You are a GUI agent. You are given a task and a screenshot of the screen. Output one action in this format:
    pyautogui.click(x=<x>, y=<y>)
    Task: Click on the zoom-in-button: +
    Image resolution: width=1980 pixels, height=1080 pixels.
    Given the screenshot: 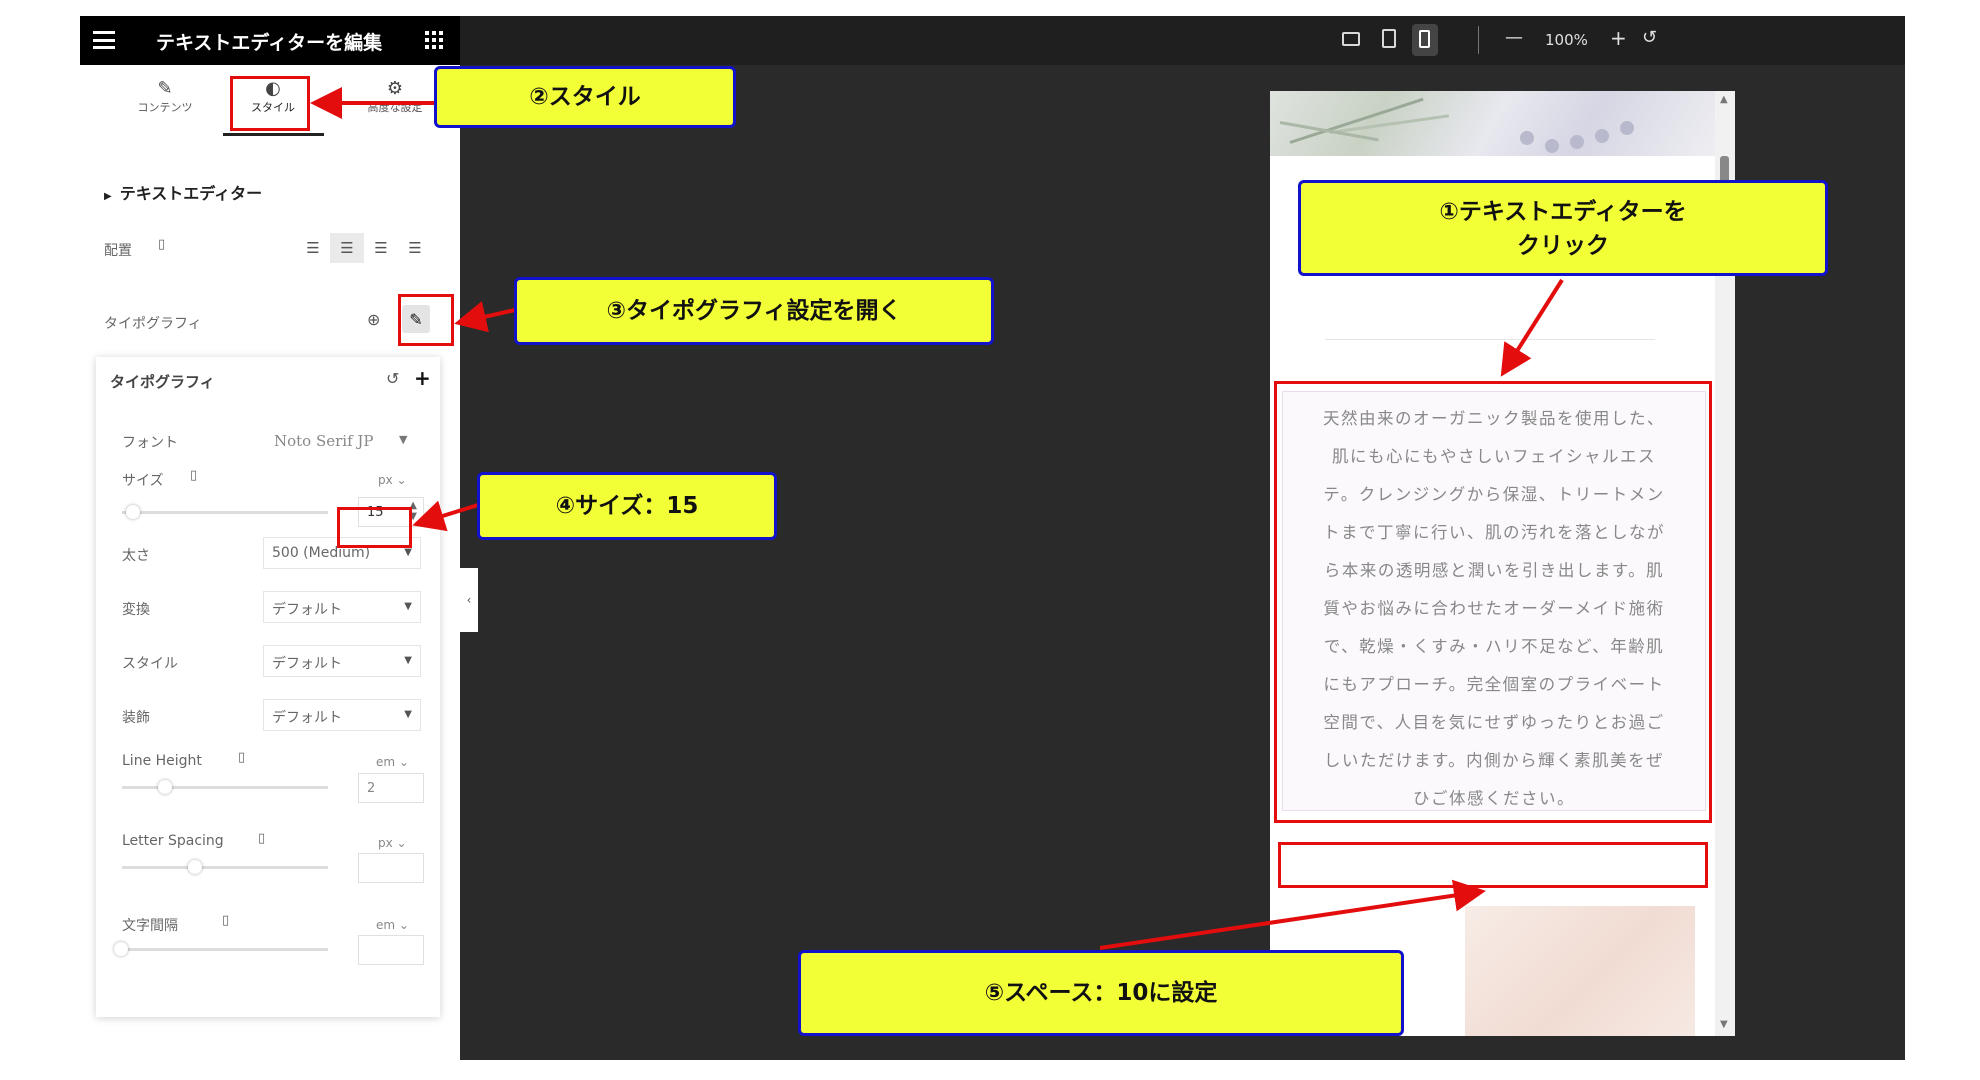 What is the action you would take?
    pyautogui.click(x=1618, y=38)
    